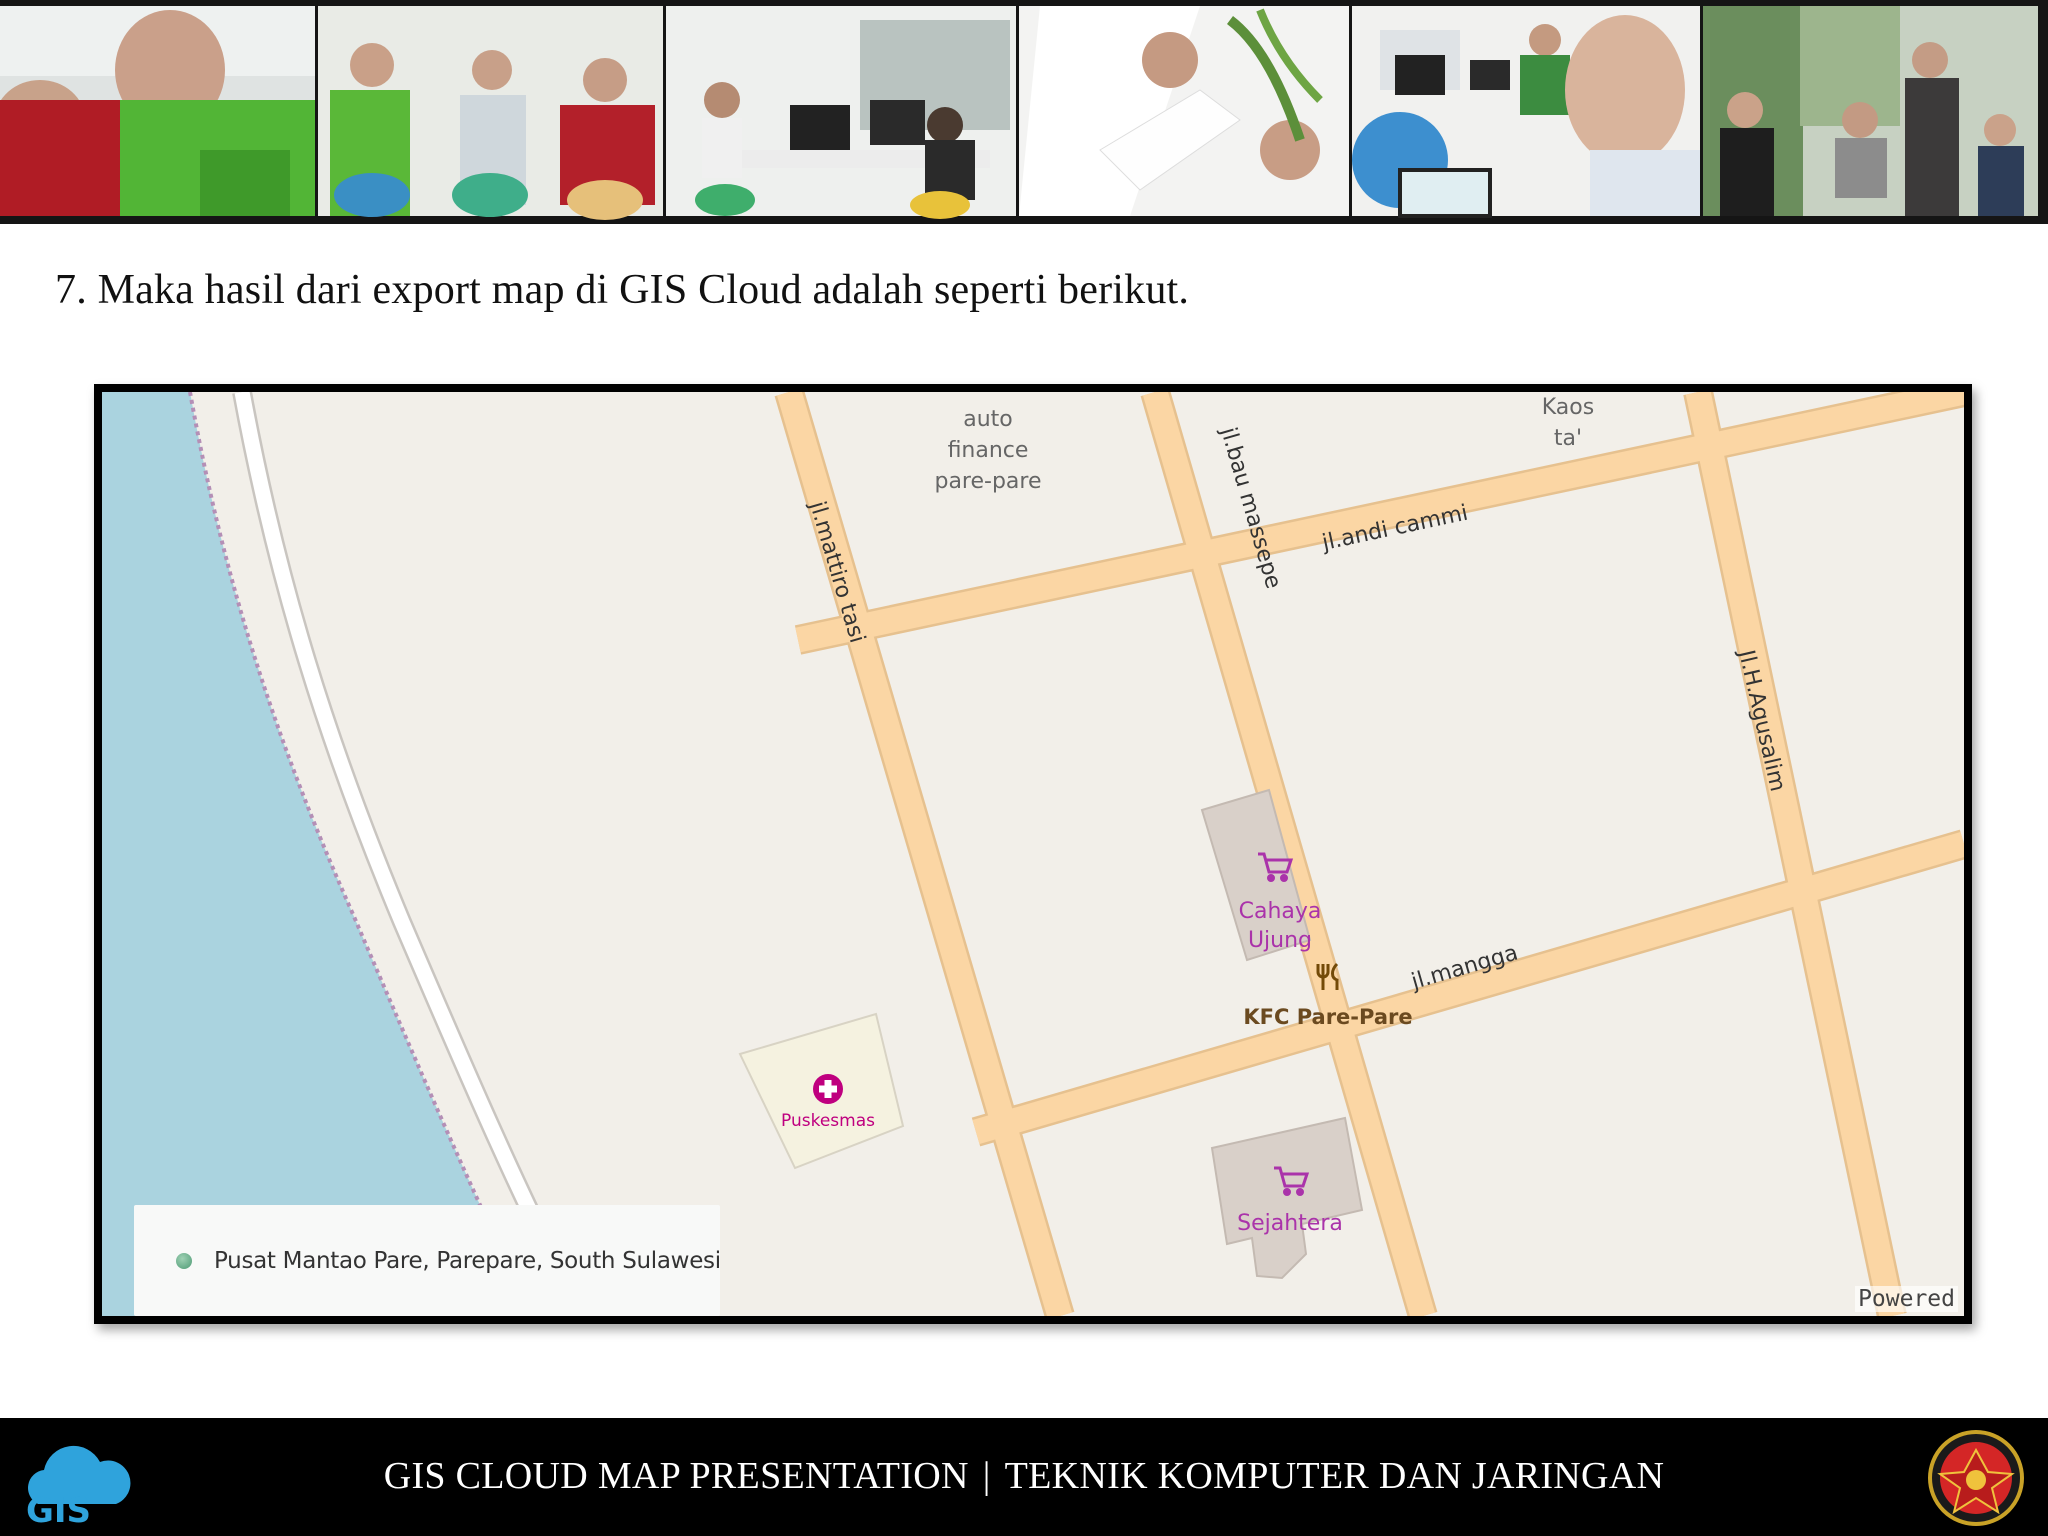 The width and height of the screenshot is (2048, 1536). I want to click on location-marker-icon, so click(184, 1260).